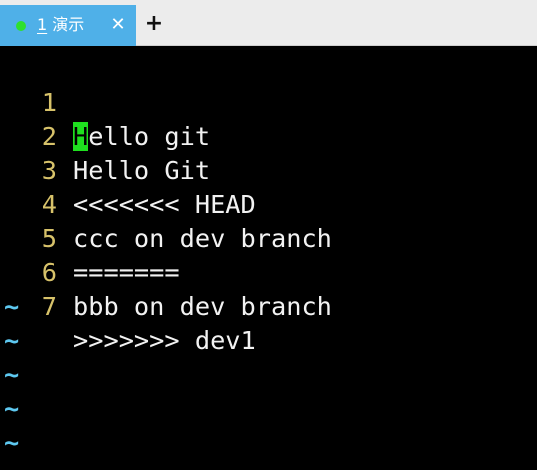 This screenshot has width=537, height=470. What do you see at coordinates (154, 24) in the screenshot?
I see `new-tab-plus-icon: +` at bounding box center [154, 24].